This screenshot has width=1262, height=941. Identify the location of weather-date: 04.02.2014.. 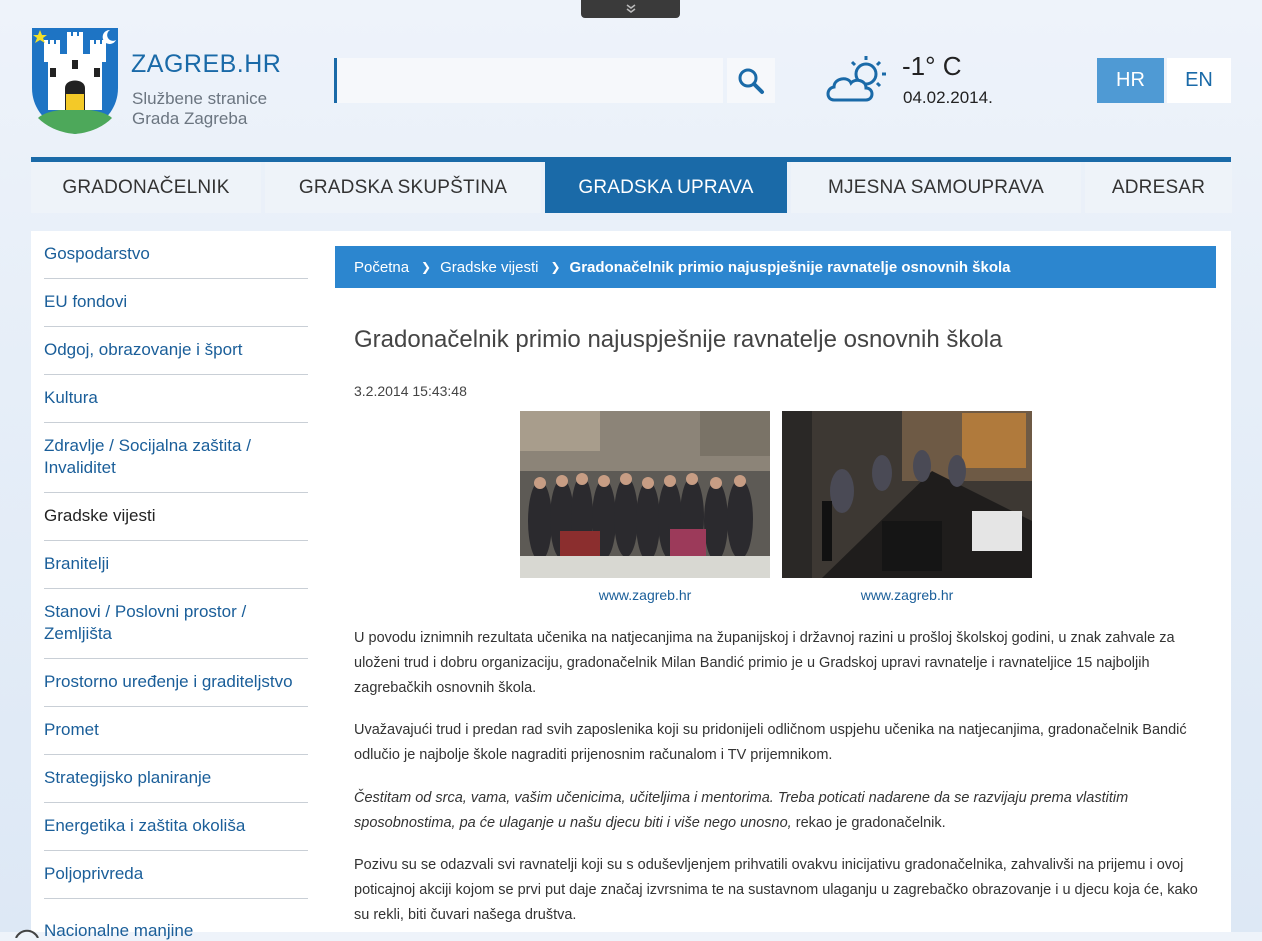
(948, 97).